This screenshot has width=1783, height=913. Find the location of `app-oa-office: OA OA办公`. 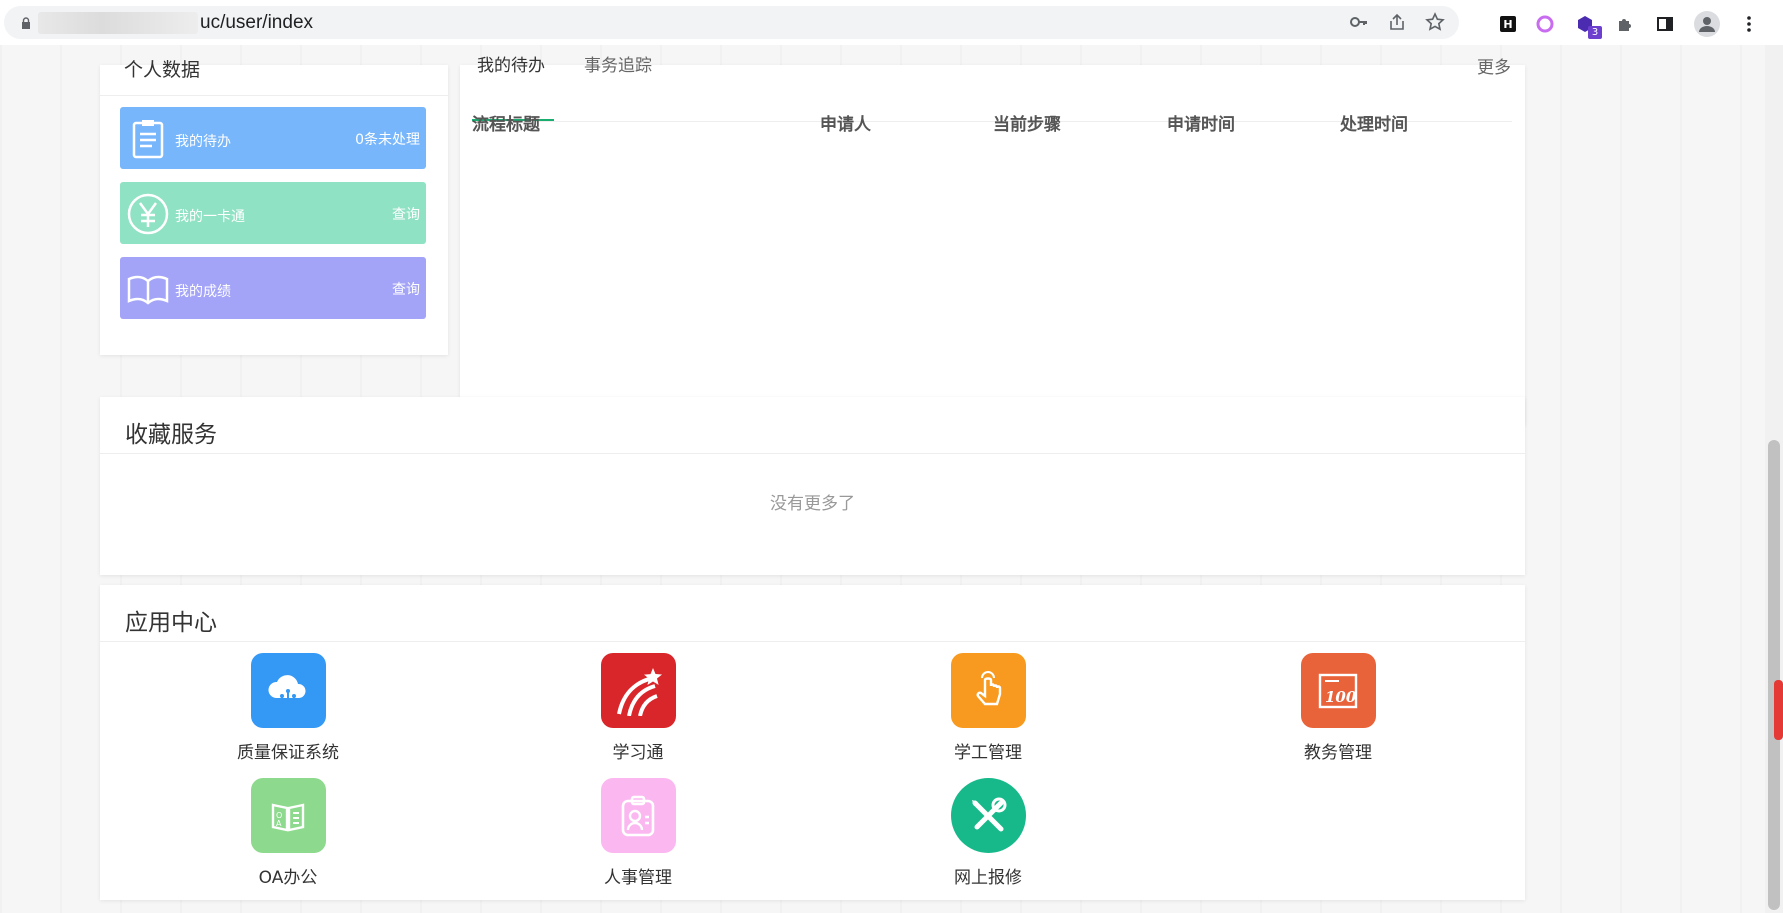

app-oa-office: OA OA办公 is located at coordinates (288, 833).